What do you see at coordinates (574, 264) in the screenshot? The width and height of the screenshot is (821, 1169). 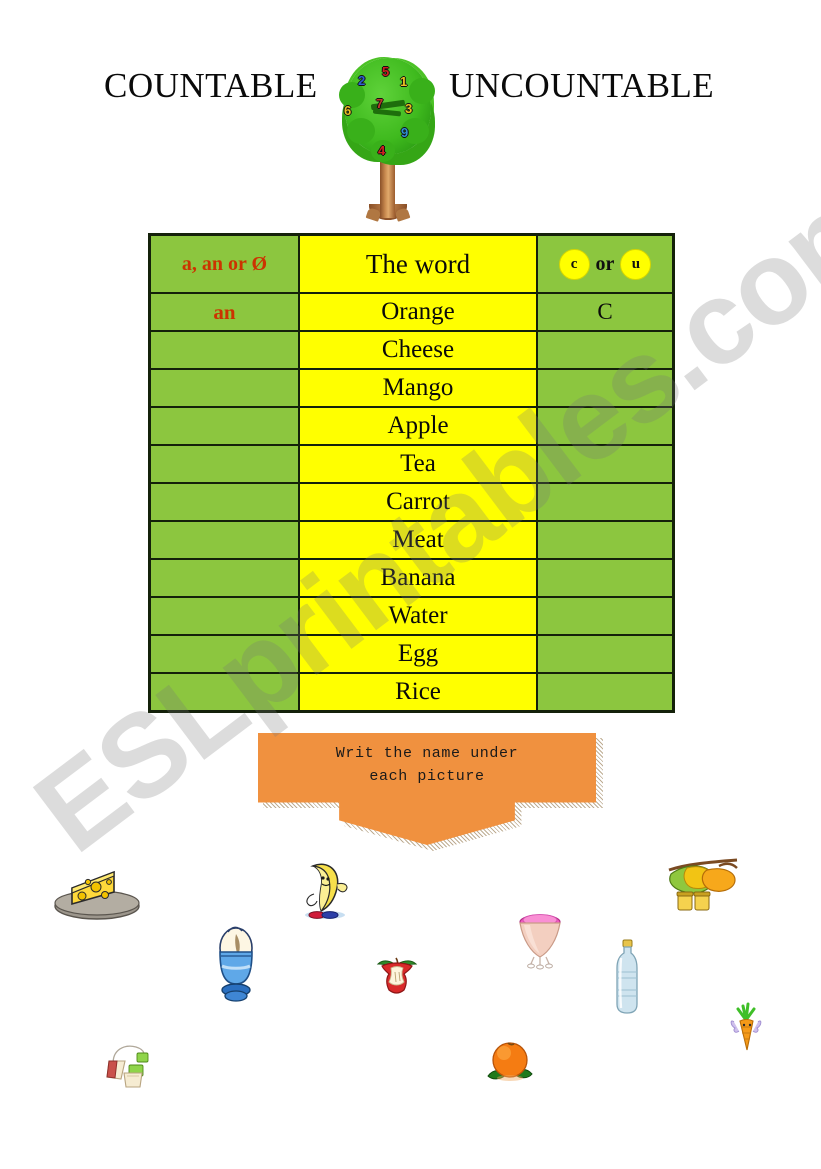 I see `countable-circle-icon: c` at bounding box center [574, 264].